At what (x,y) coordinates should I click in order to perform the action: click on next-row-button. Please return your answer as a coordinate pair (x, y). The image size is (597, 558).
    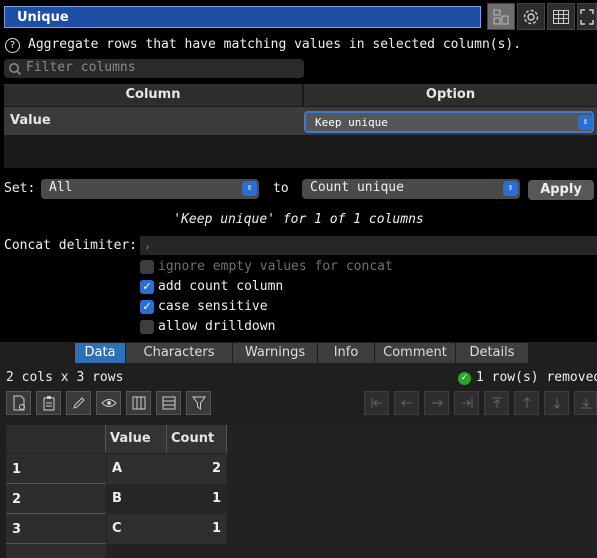
    Looking at the image, I should click on (556, 403).